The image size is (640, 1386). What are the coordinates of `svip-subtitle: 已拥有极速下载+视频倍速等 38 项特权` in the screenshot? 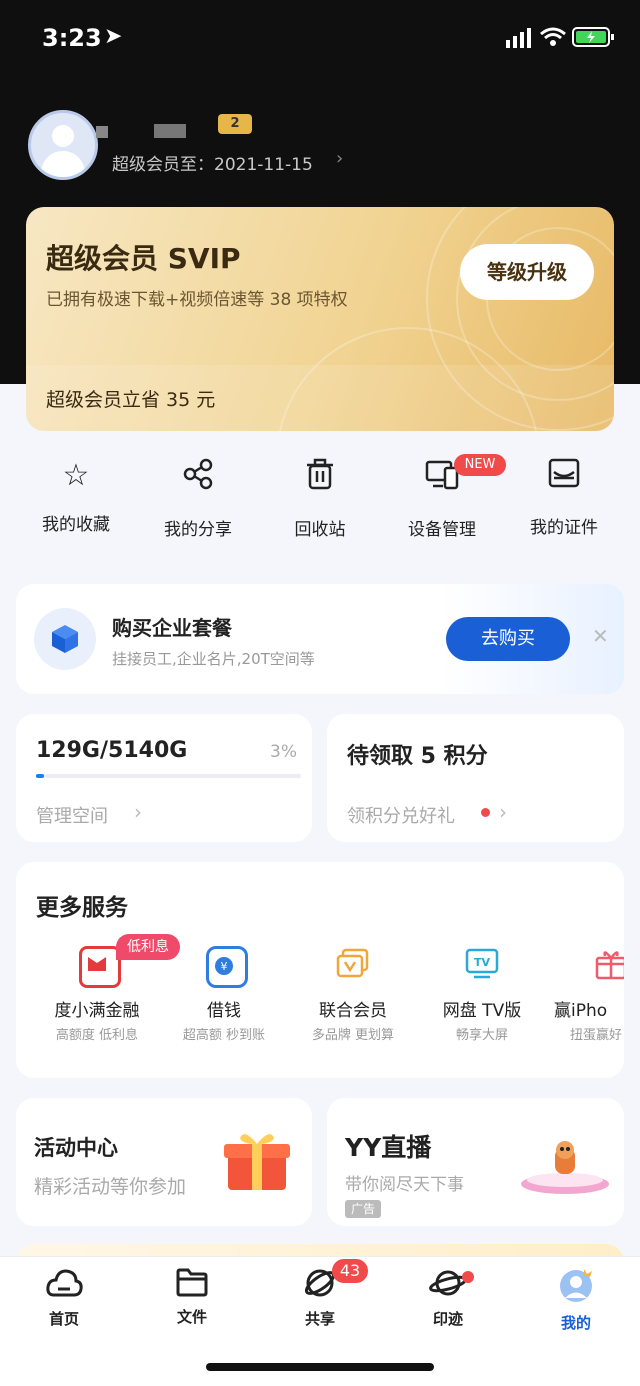 It's located at (197, 300).